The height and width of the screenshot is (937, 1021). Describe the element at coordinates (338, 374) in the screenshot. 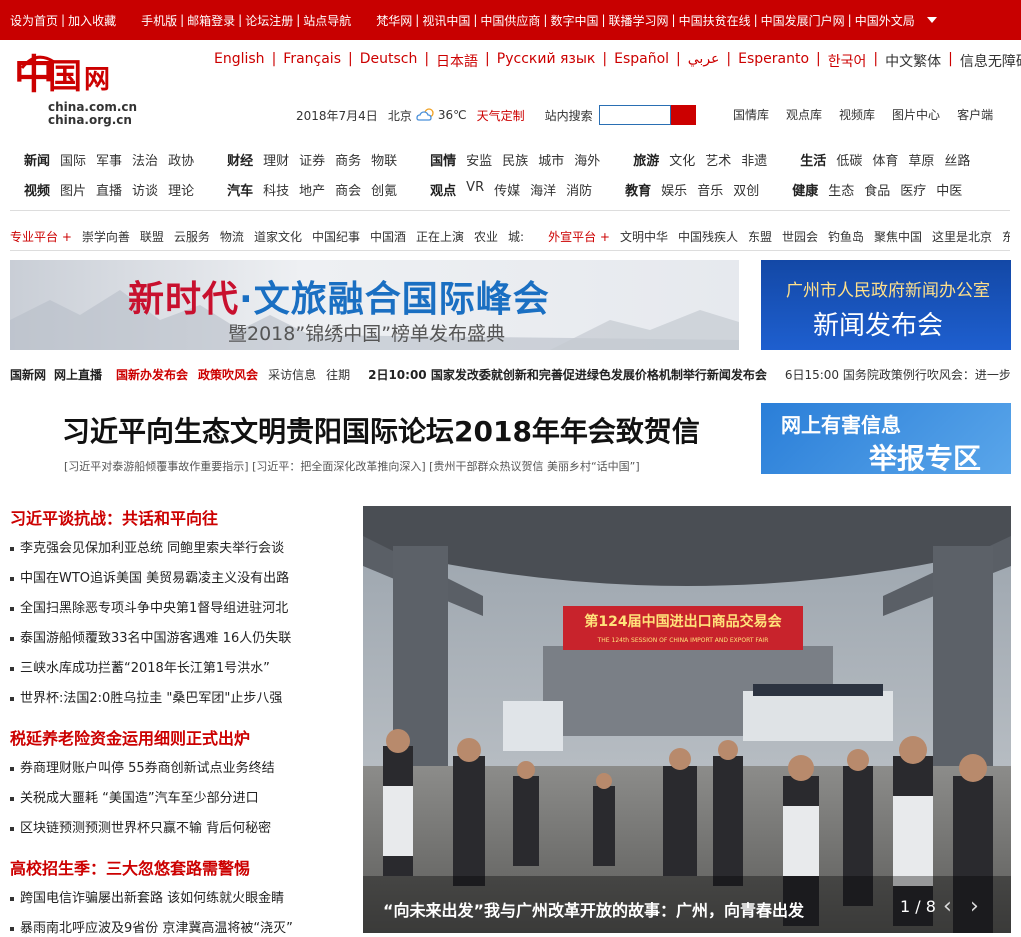

I see `ticker-link: 往期` at that location.